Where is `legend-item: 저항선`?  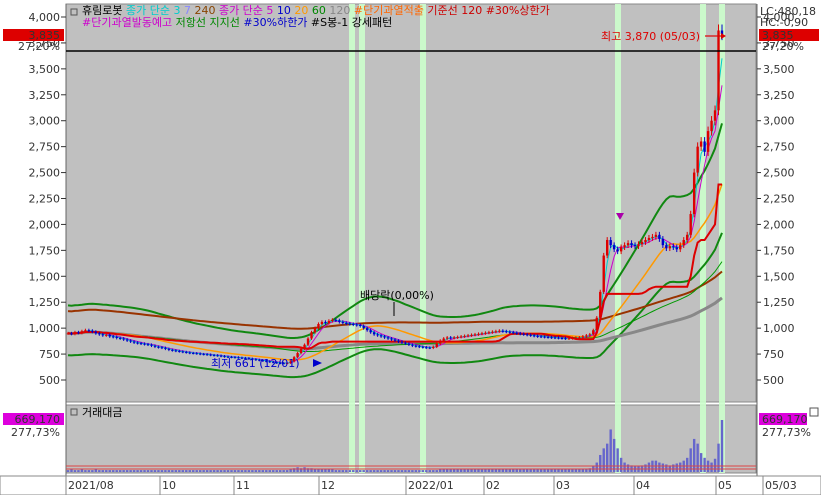
legend-item: 저항선 is located at coordinates (189, 22).